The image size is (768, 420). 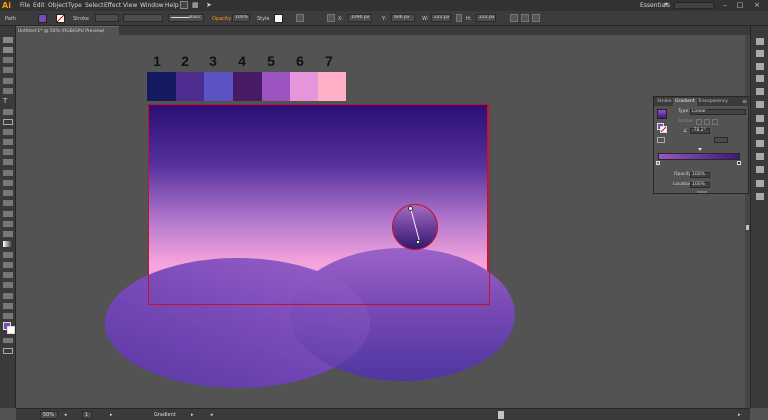 What do you see at coordinates (112, 5) in the screenshot?
I see `menu-effect: Effect` at bounding box center [112, 5].